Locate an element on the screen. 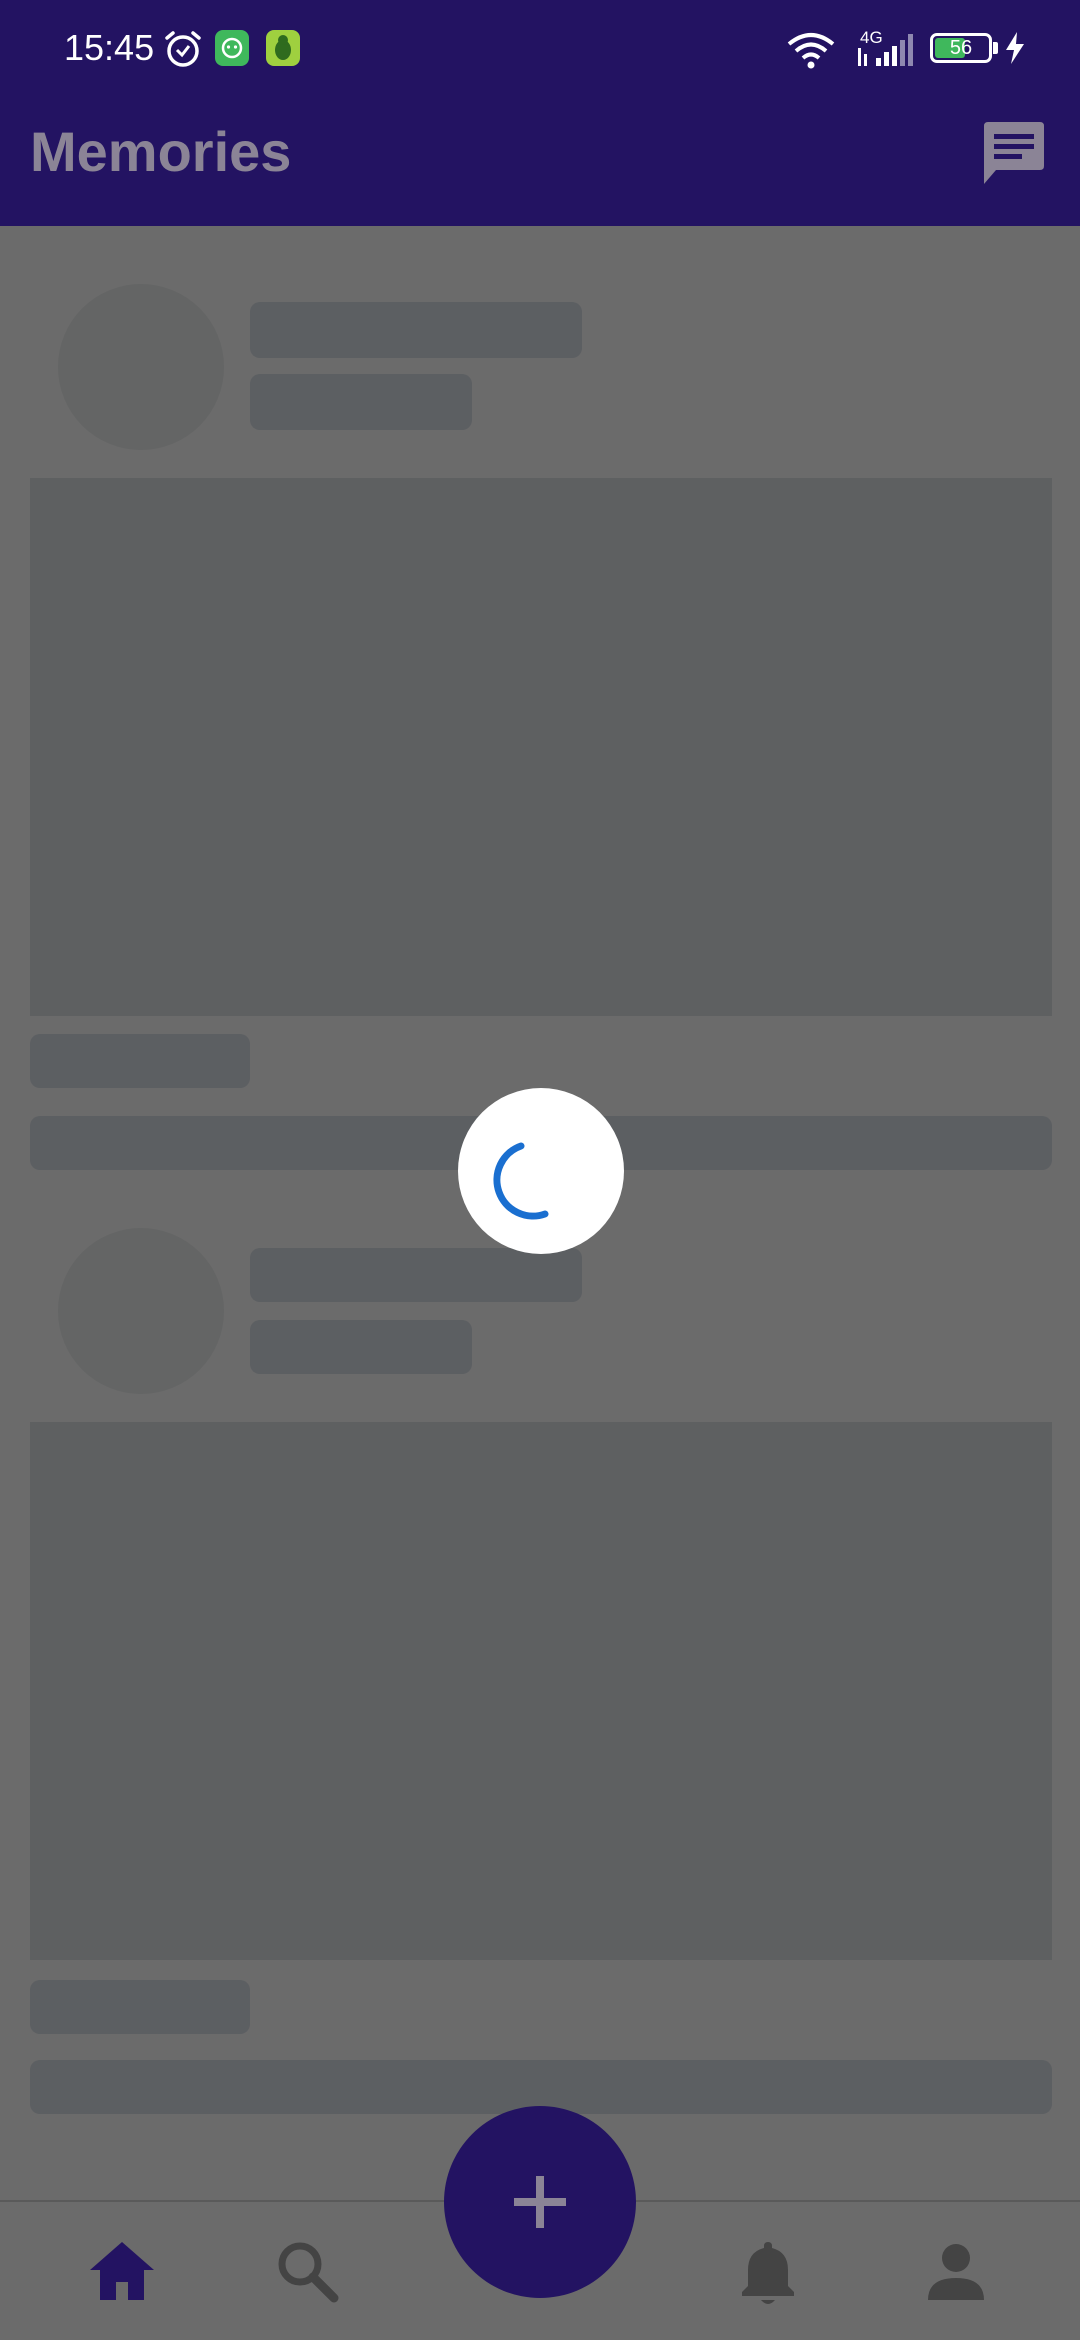  loading-indicator is located at coordinates (541, 1171).